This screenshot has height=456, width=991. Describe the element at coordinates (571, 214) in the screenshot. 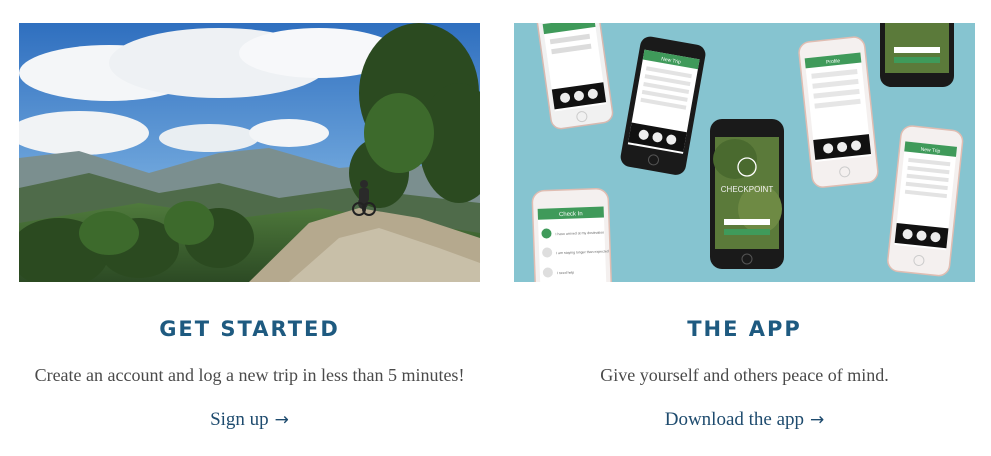

I see `check-in-header: Check In` at that location.